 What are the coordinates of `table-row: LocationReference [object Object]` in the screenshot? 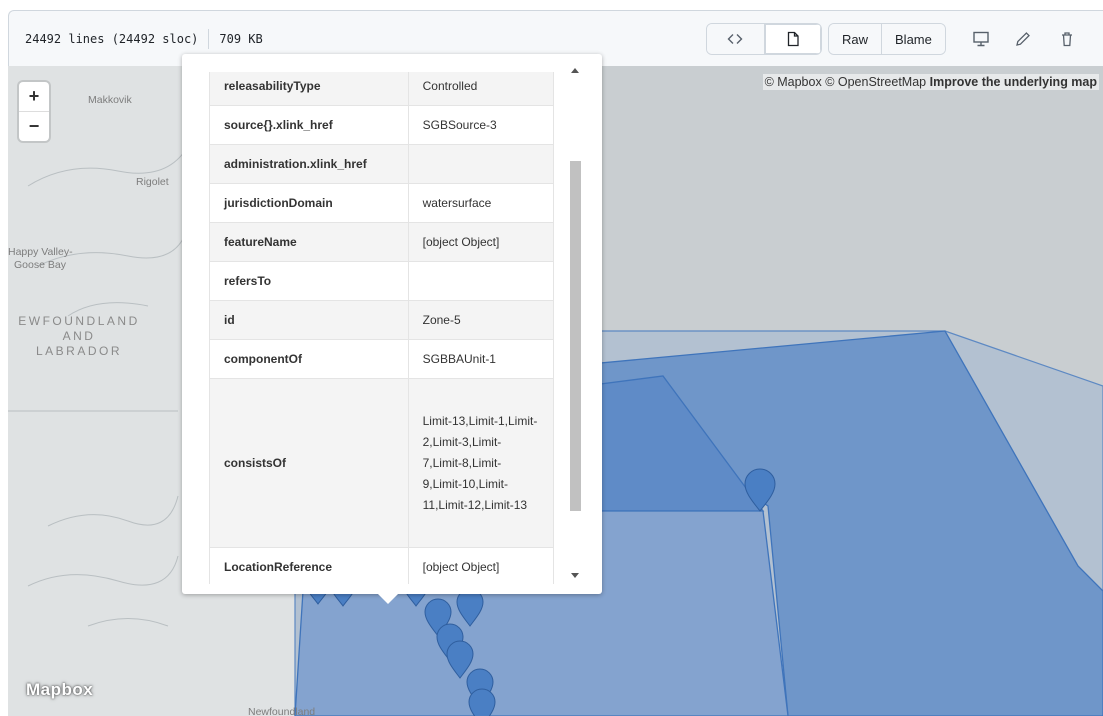 It's located at (381, 565).